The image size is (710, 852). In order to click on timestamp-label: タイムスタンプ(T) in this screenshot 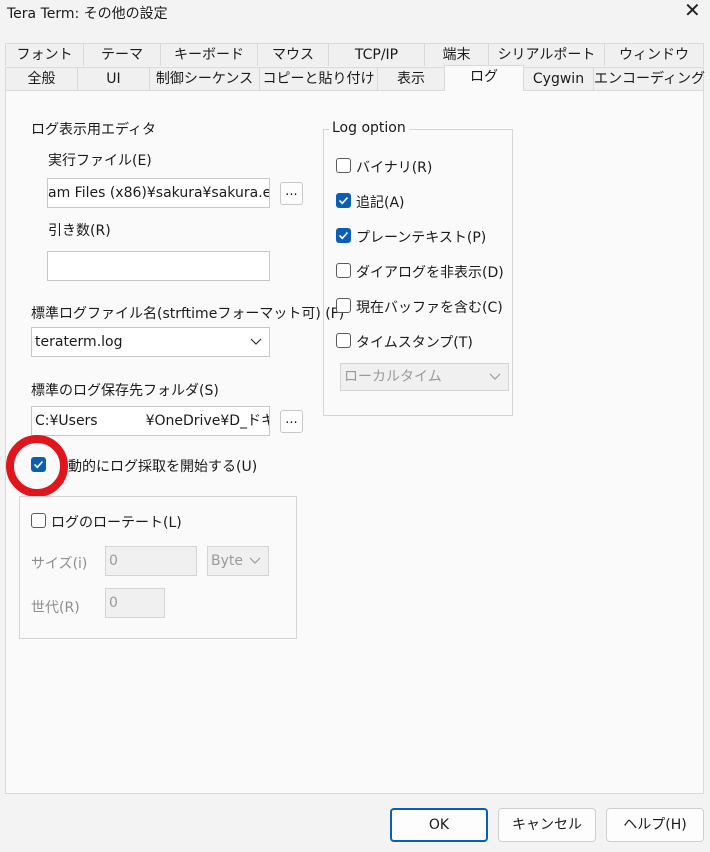, I will do `click(414, 342)`.